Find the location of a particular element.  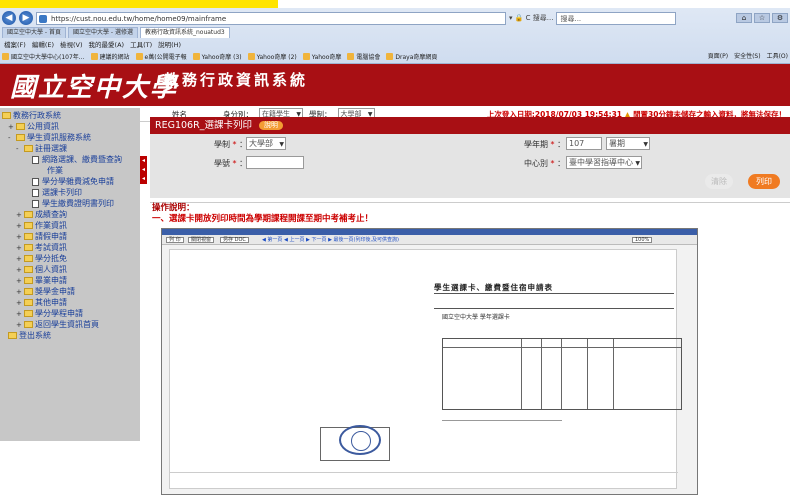

center-select: 臺中學習指導中心 is located at coordinates (604, 162).